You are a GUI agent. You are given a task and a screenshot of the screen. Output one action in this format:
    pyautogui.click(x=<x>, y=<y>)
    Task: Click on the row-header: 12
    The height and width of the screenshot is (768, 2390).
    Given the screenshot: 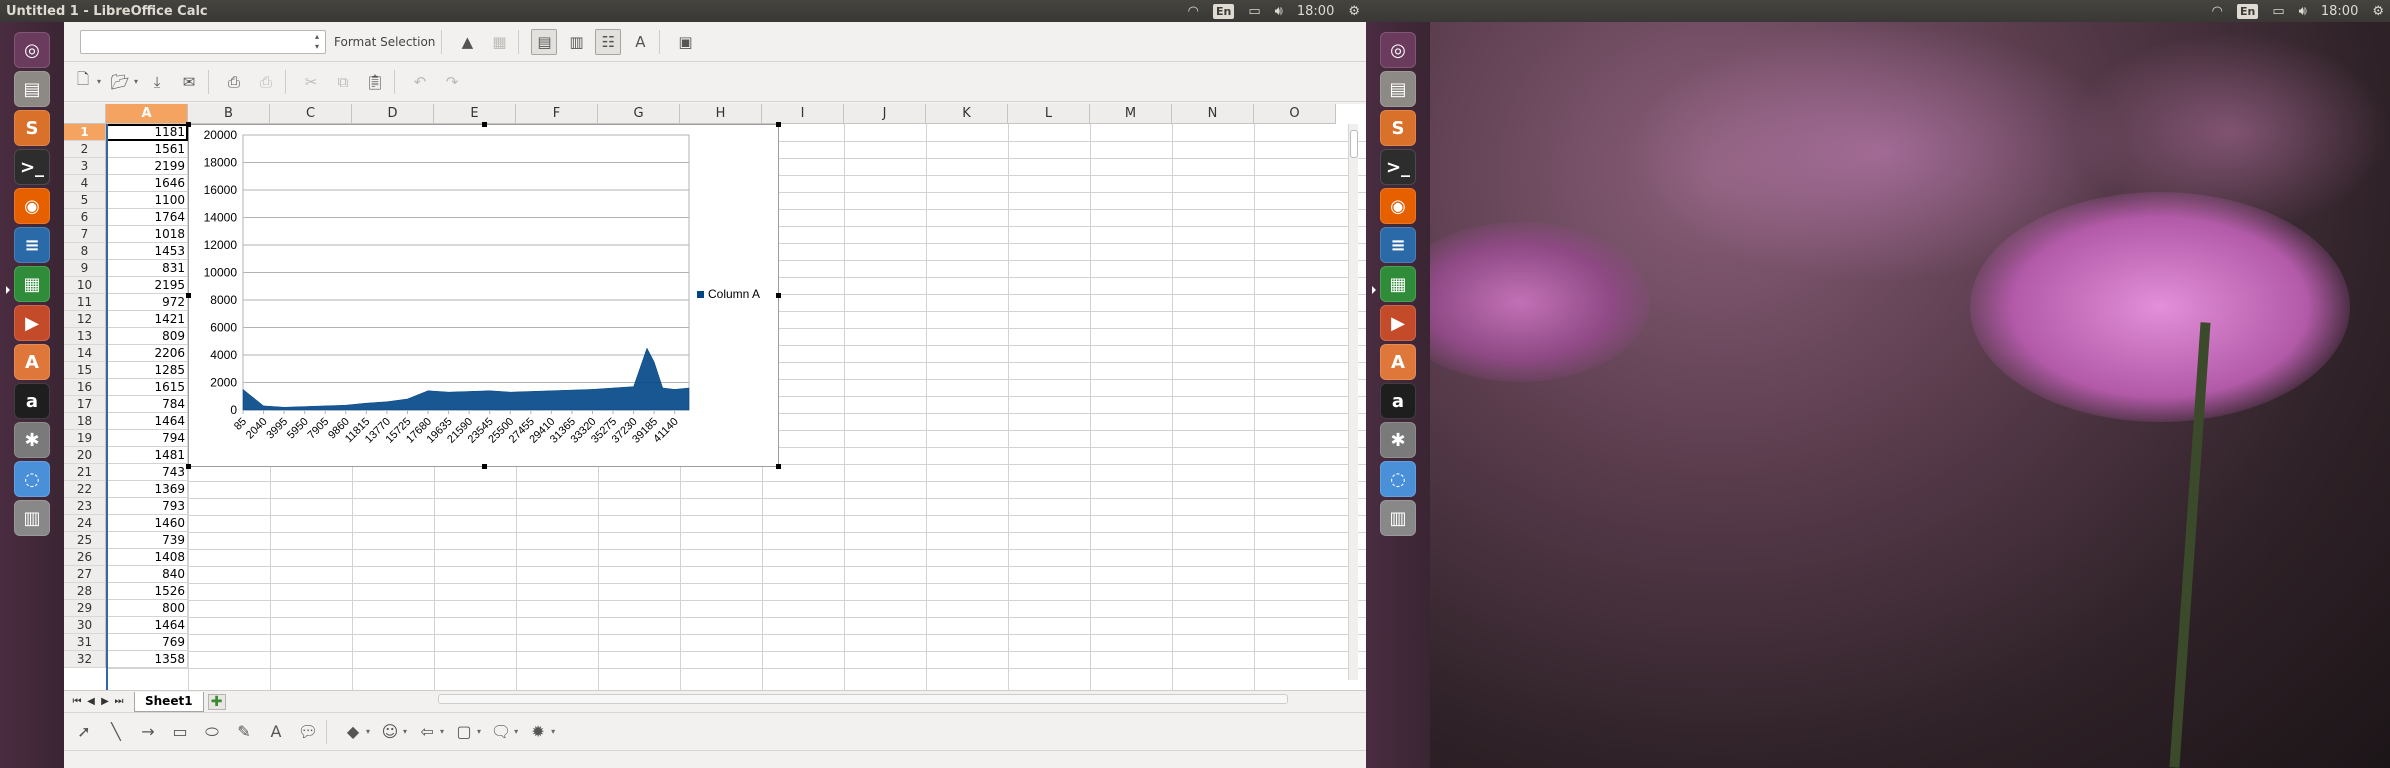 What is the action you would take?
    pyautogui.click(x=85, y=319)
    